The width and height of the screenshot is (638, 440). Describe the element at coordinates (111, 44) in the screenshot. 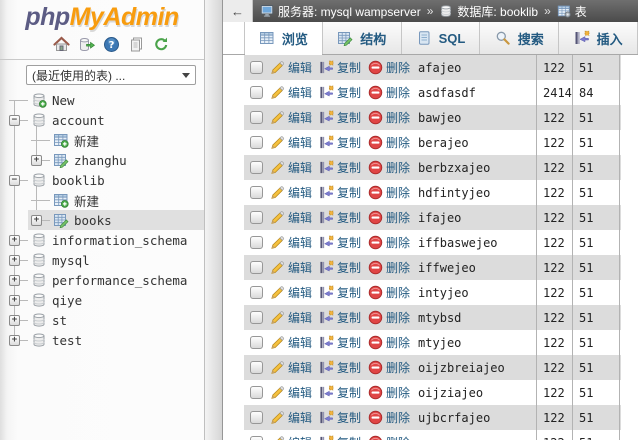

I see `help-icon: ?` at that location.